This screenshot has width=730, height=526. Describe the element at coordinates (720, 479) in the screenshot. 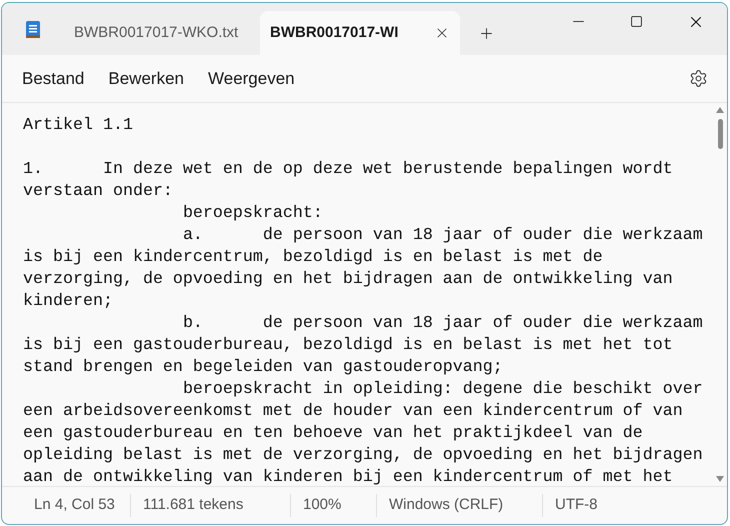

I see `scroll-down-icon` at that location.